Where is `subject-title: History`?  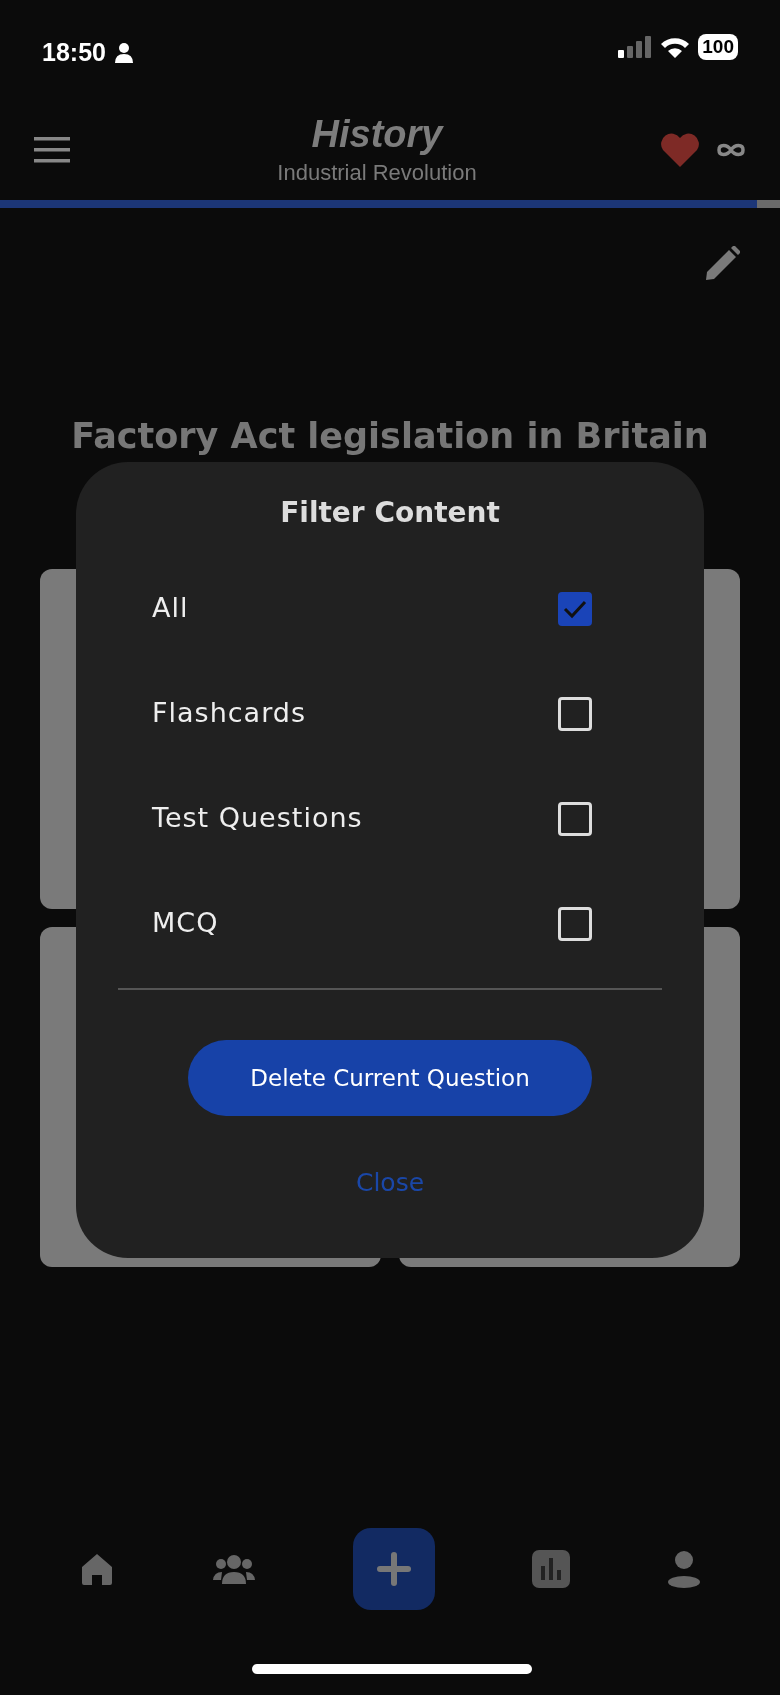
subject-title: History is located at coordinates (377, 133).